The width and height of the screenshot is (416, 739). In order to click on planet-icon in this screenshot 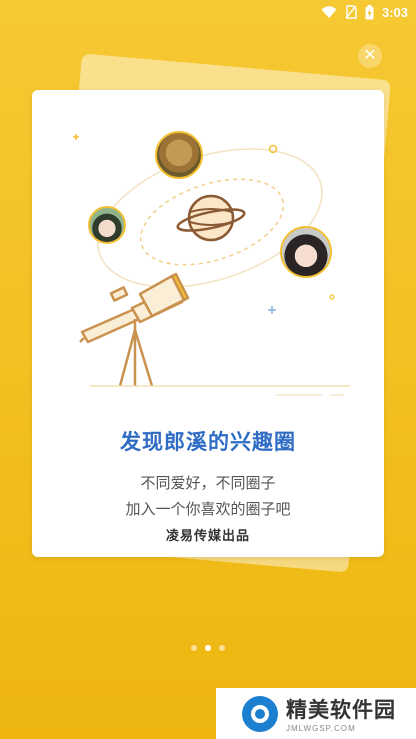, I will do `click(211, 218)`.